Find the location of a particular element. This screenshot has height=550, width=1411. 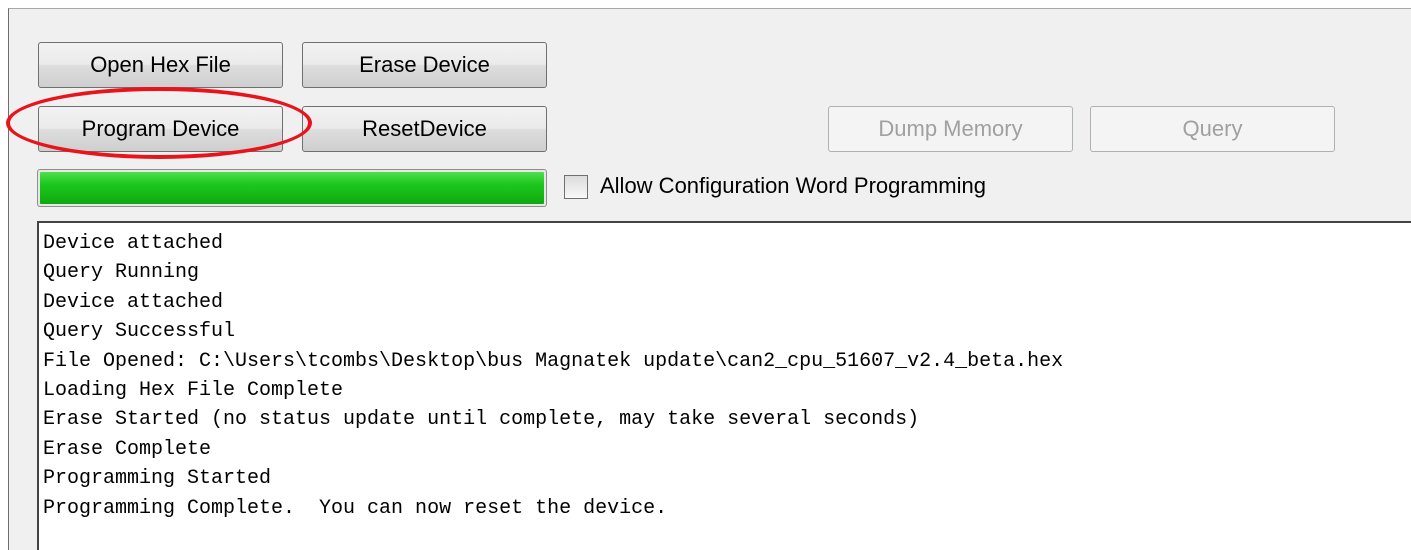

query-button: Query is located at coordinates (1212, 129).